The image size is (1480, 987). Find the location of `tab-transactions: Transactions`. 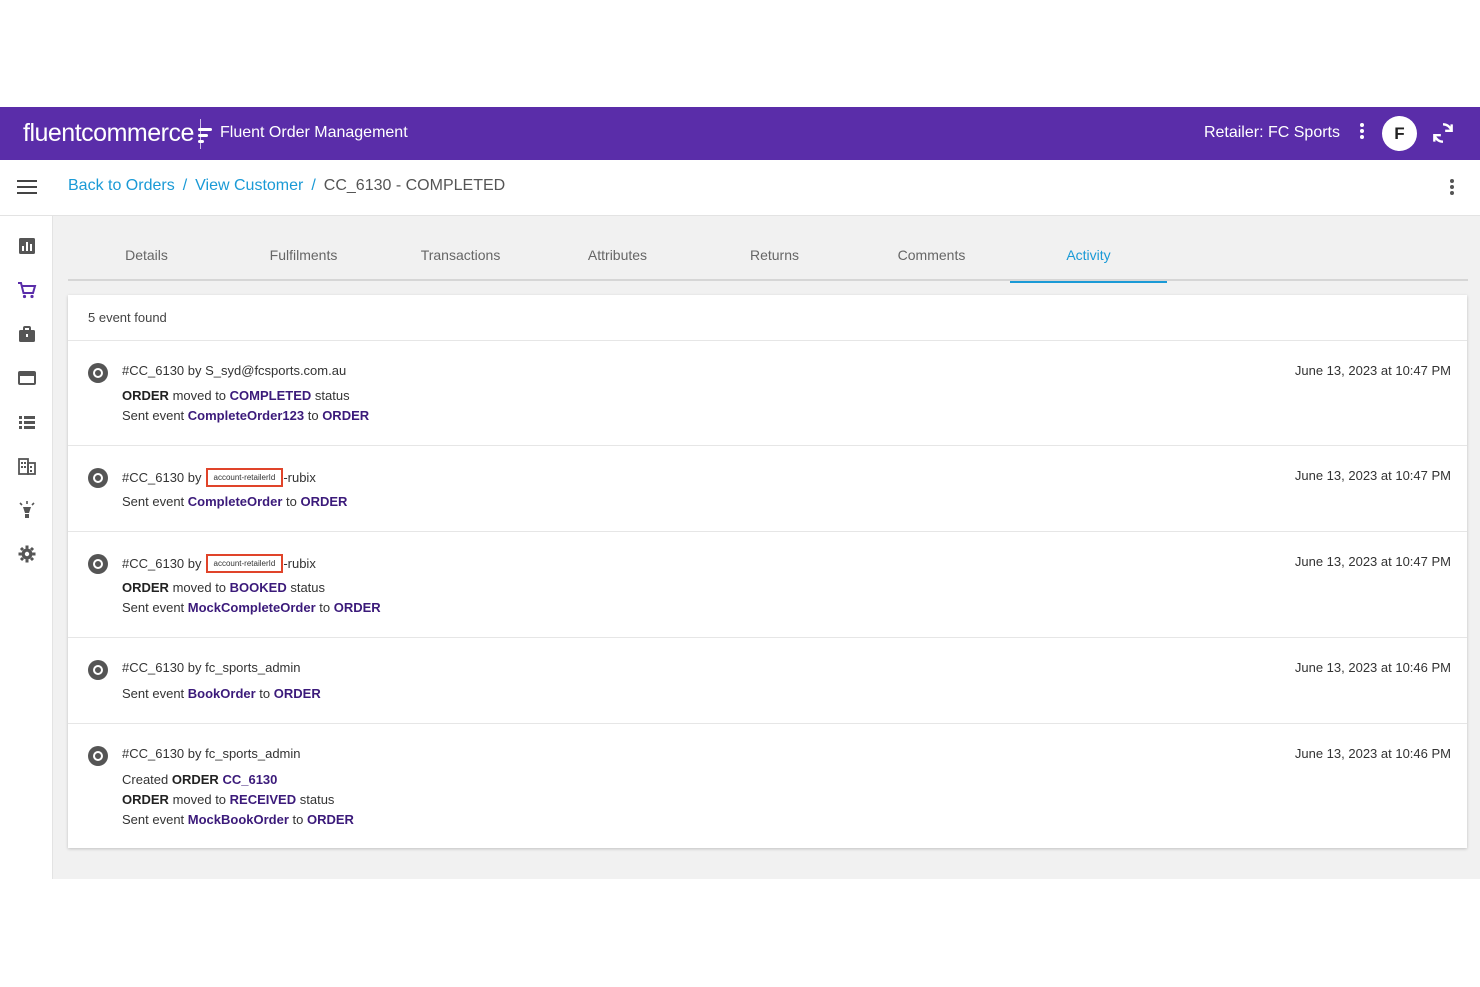

tab-transactions: Transactions is located at coordinates (460, 264).